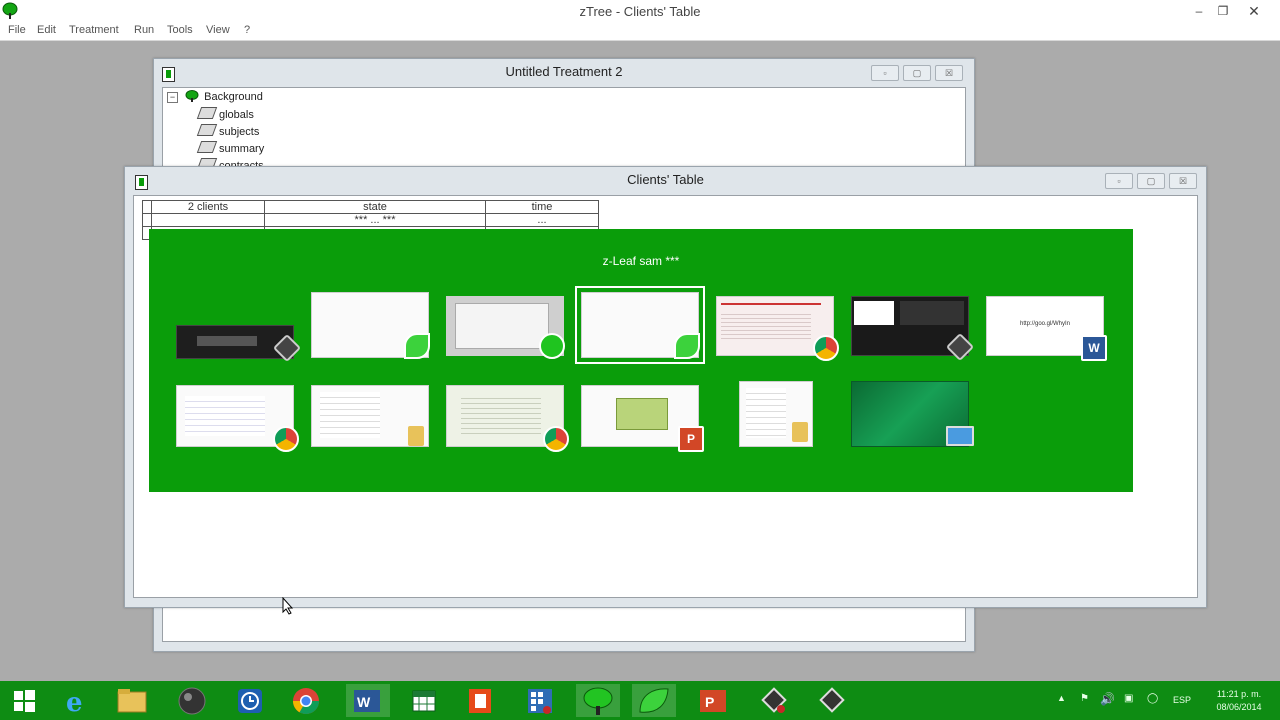 The width and height of the screenshot is (1280, 720). I want to click on taskbar-video, so click(832, 700).